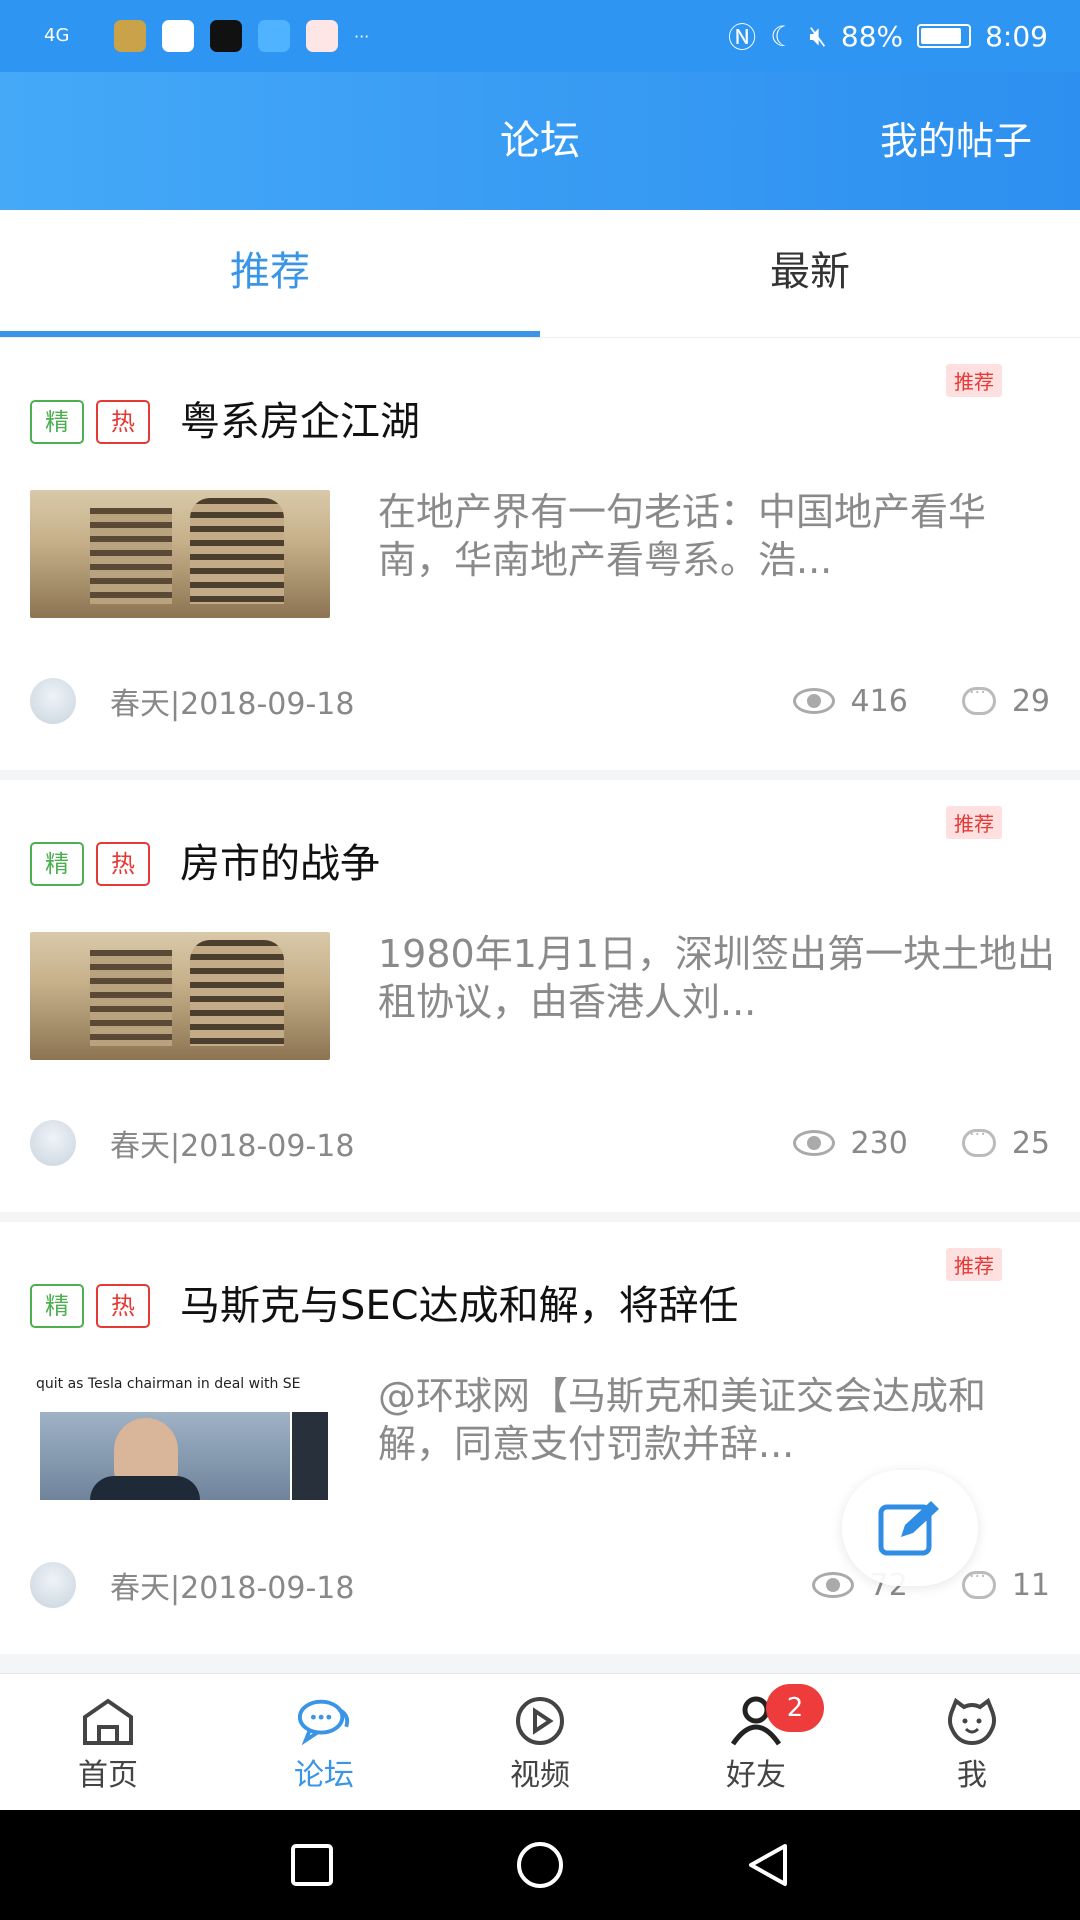  Describe the element at coordinates (1005, 1142) in the screenshot. I see `comments-stat: 25` at that location.